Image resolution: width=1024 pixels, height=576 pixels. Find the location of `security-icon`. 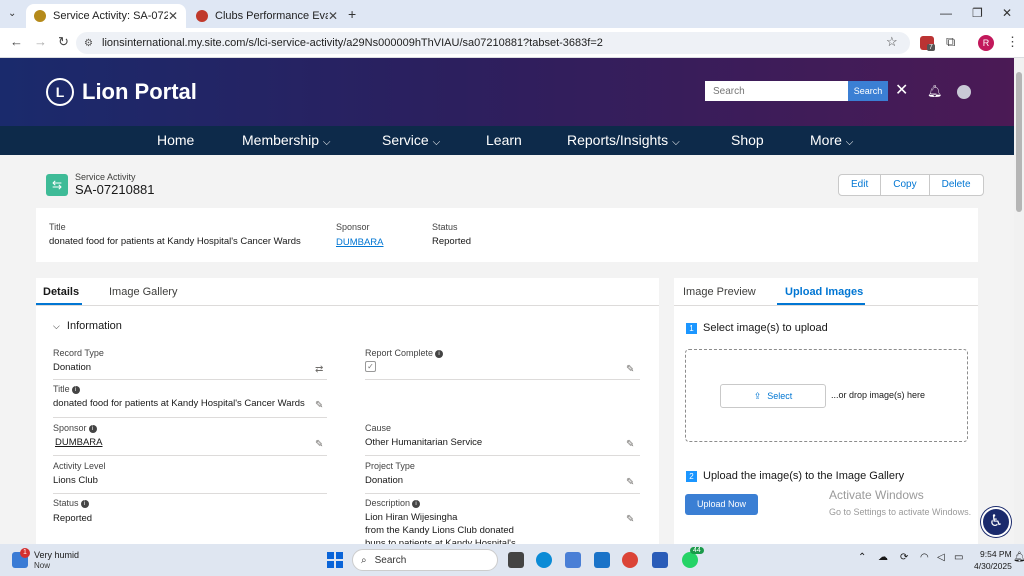

security-icon is located at coordinates (660, 560).